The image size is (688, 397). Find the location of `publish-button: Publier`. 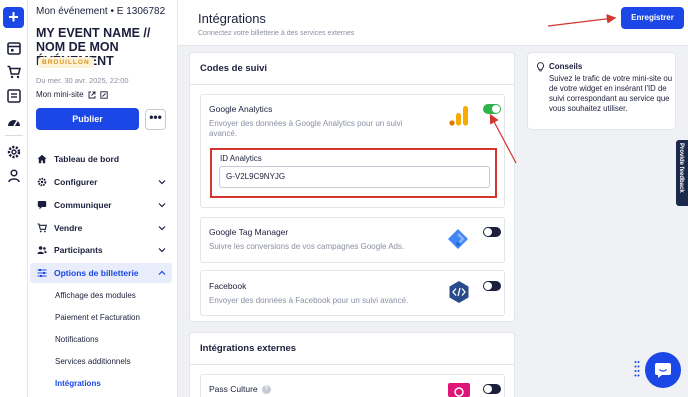

publish-button: Publier is located at coordinates (87, 119).